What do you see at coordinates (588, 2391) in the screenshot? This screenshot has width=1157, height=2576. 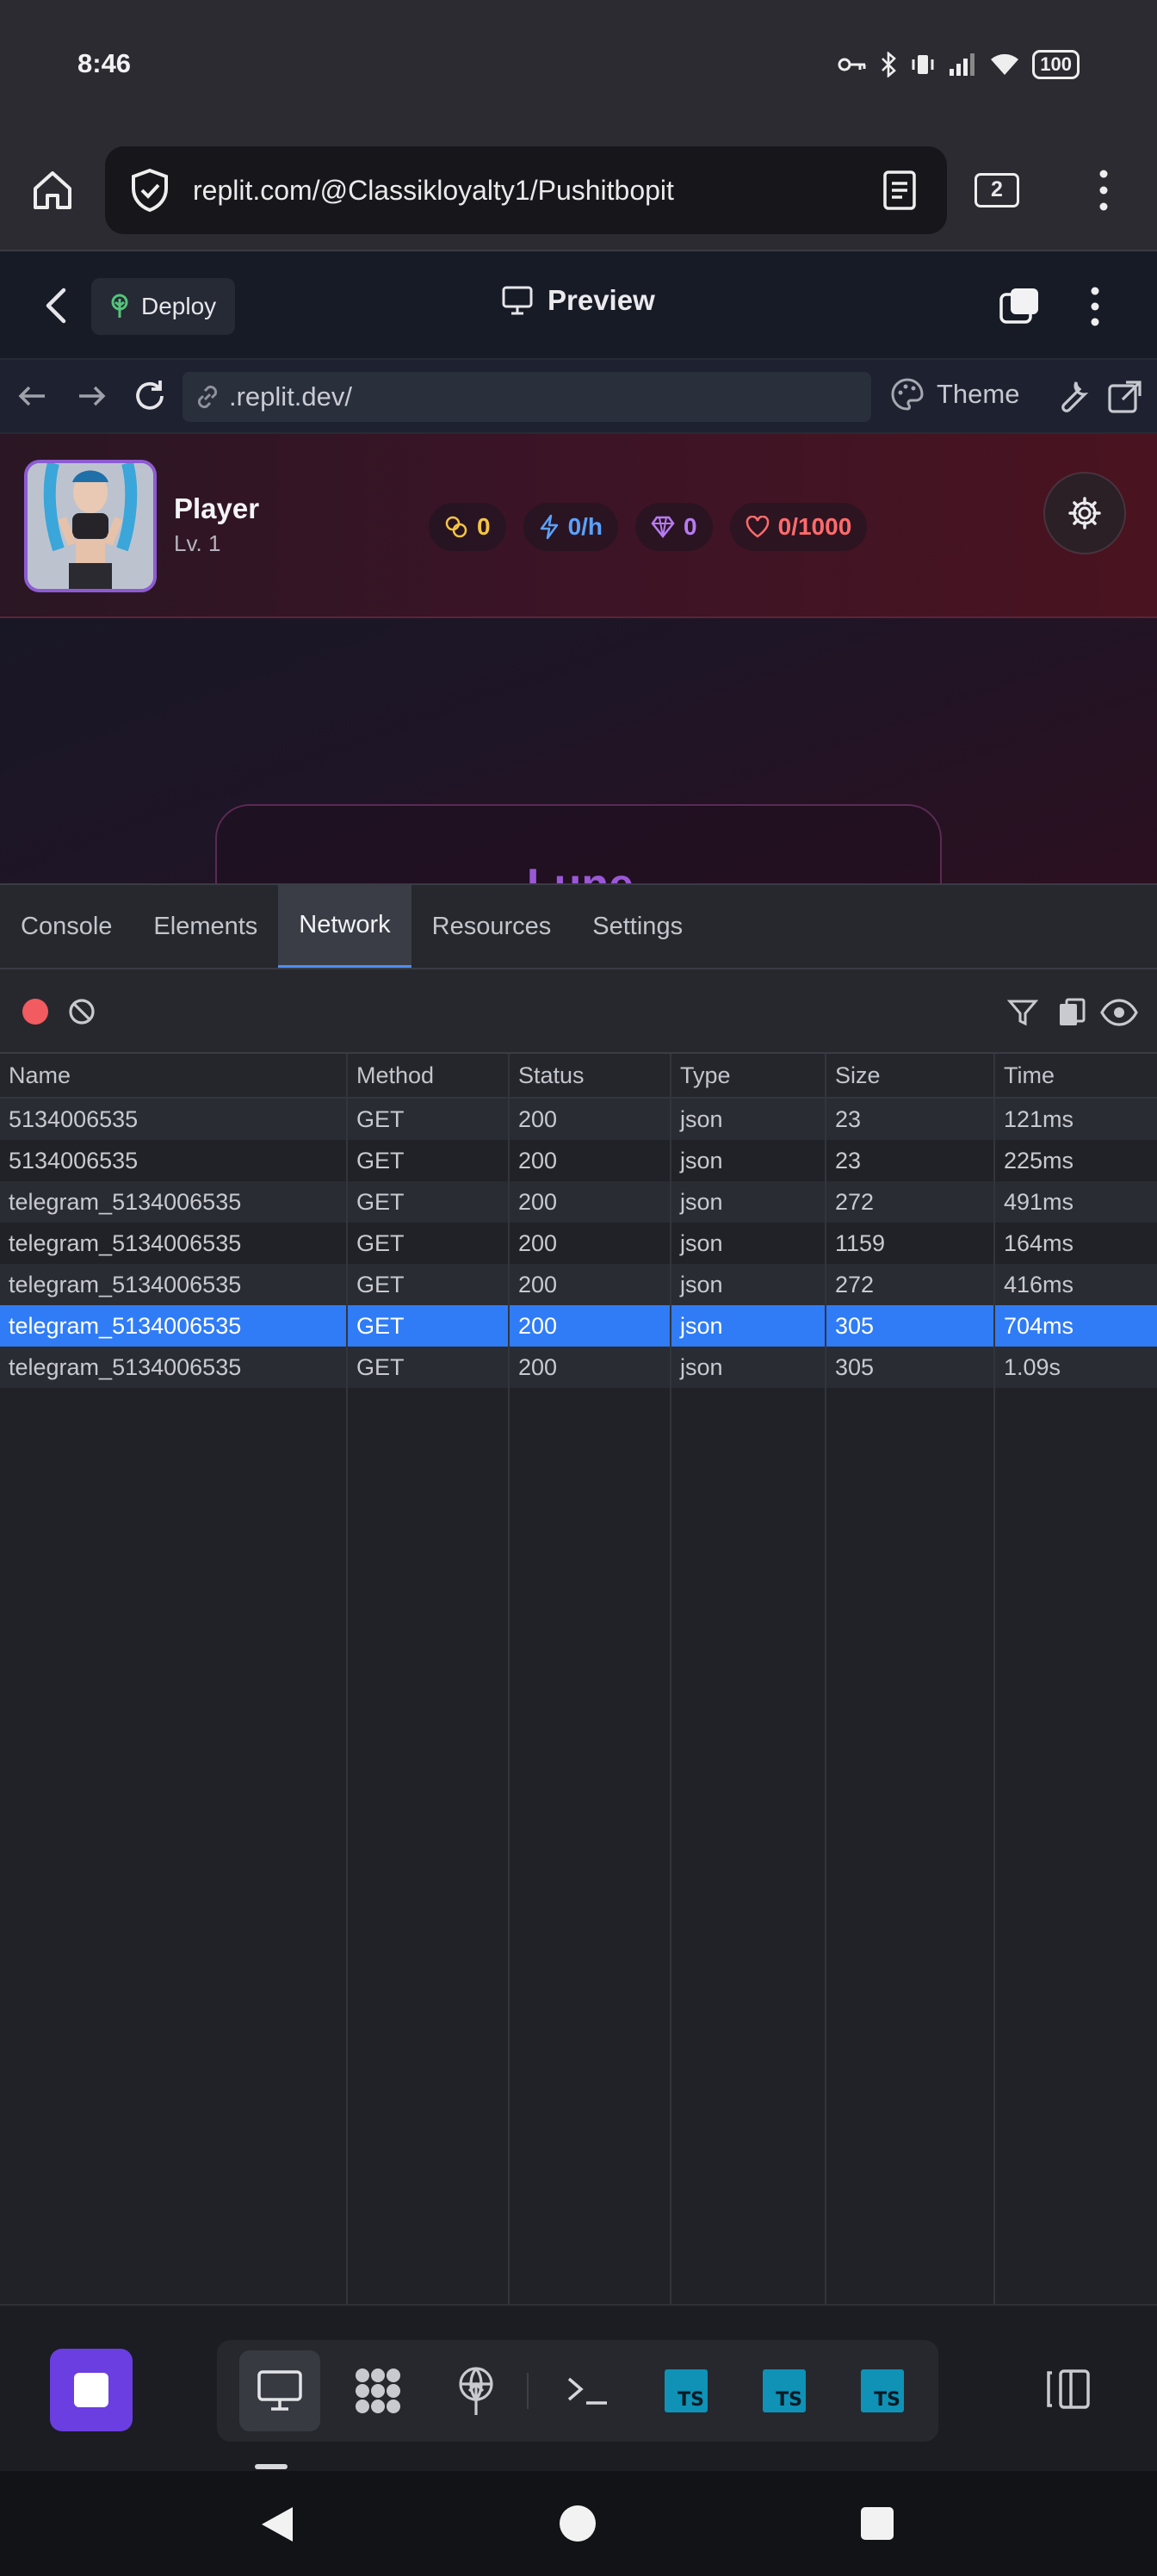 I see `shell-tool-button` at bounding box center [588, 2391].